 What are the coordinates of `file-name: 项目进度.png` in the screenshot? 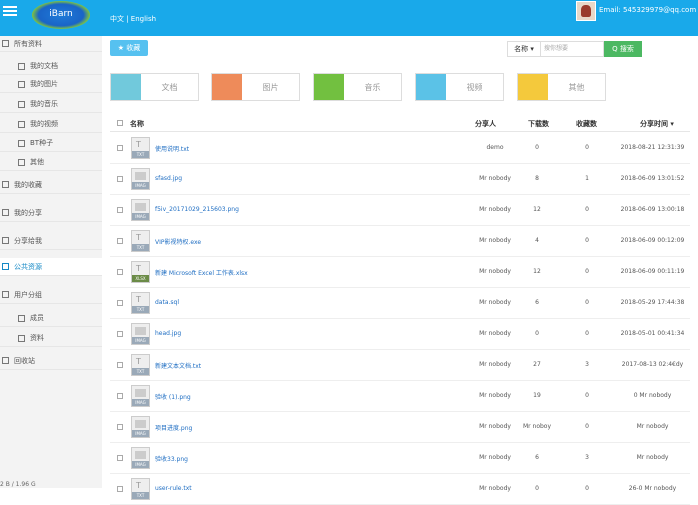 It's located at (173, 427).